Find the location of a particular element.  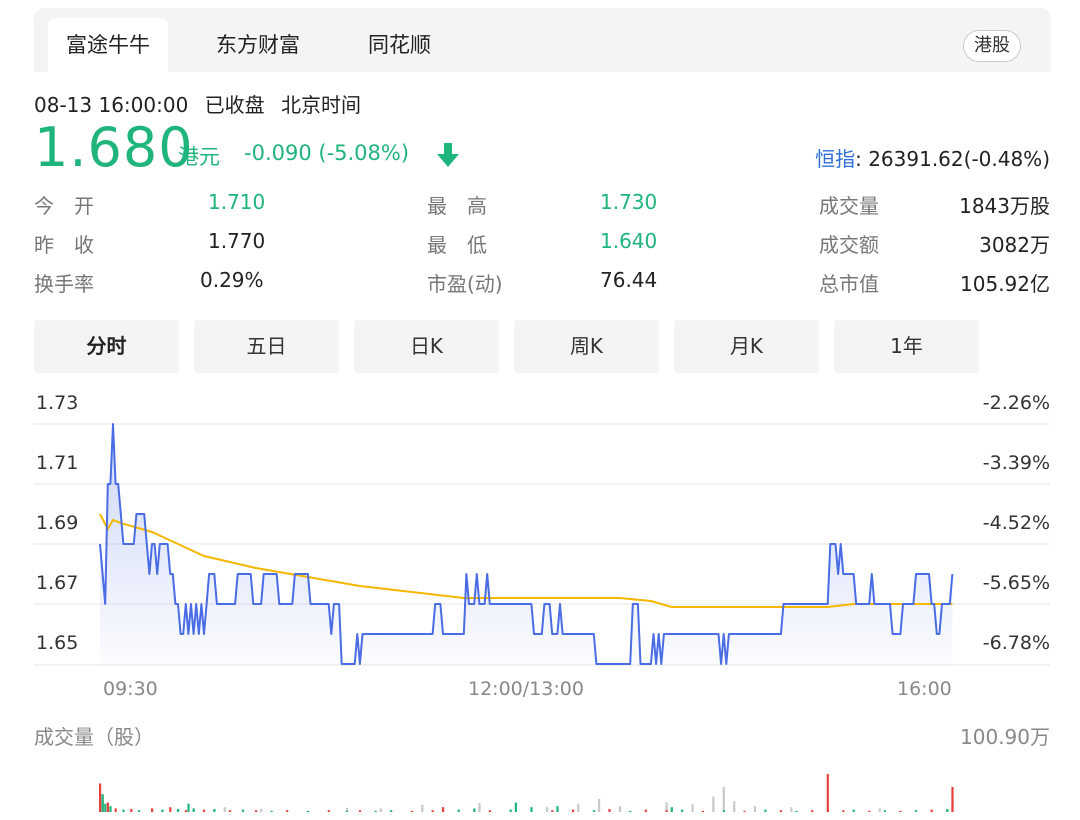

volume-max-label: 100.90万 is located at coordinates (1005, 737).